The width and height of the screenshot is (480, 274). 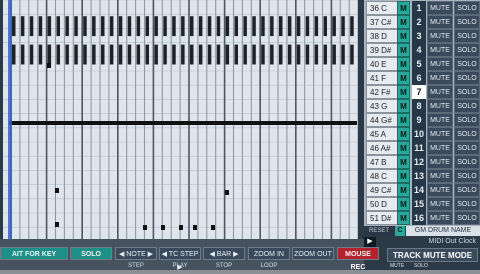 I want to click on play-icon: ▶, so click(x=370, y=242).